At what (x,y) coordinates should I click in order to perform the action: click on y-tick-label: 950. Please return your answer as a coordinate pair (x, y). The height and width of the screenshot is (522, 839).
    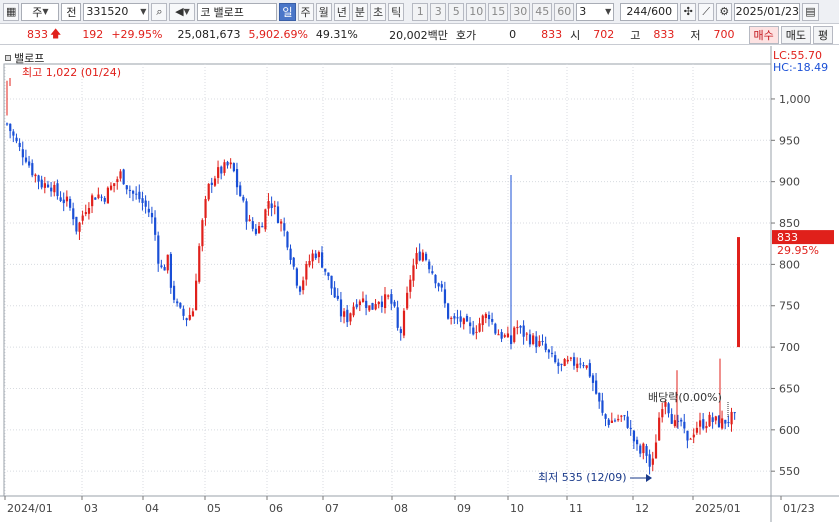
    Looking at the image, I should click on (789, 140).